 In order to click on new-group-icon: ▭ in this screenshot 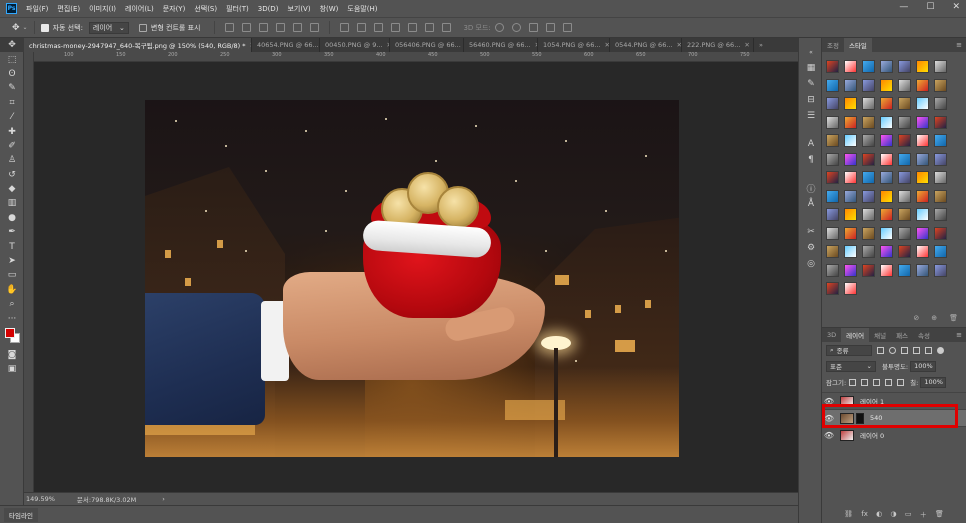, I will do `click(908, 515)`.